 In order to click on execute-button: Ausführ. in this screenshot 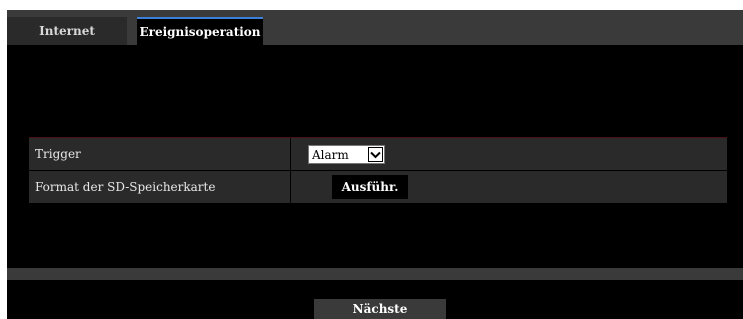, I will do `click(370, 187)`.